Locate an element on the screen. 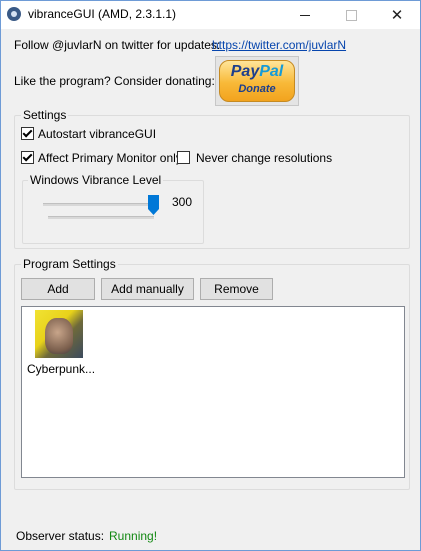 The height and width of the screenshot is (551, 421). vibrance-value: 300 is located at coordinates (182, 202).